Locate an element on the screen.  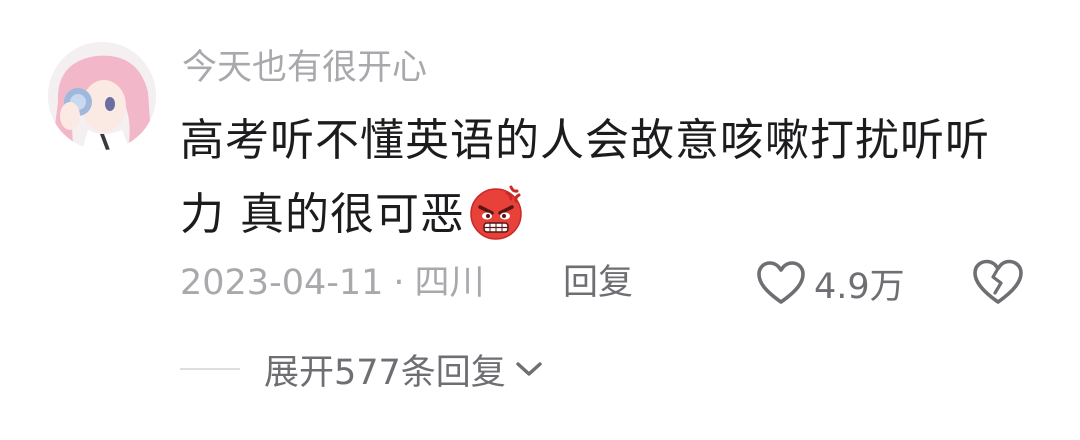
comment-date: 2023-04-11 is located at coordinates (282, 283).